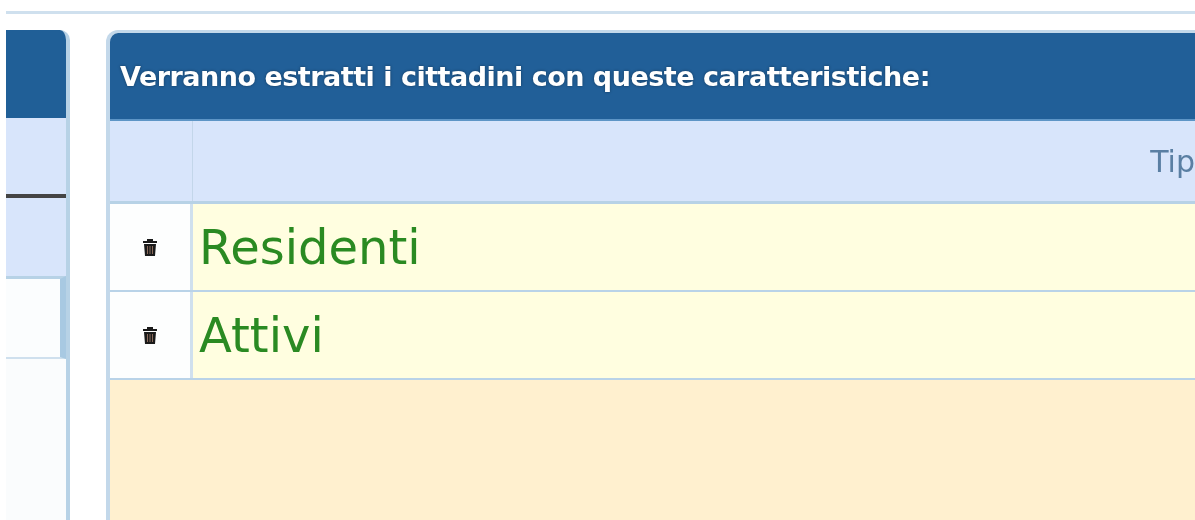 The height and width of the screenshot is (520, 1195). I want to click on panel-title: Verranno estratti i cittadini con queste caratteristiche:, so click(525, 76).